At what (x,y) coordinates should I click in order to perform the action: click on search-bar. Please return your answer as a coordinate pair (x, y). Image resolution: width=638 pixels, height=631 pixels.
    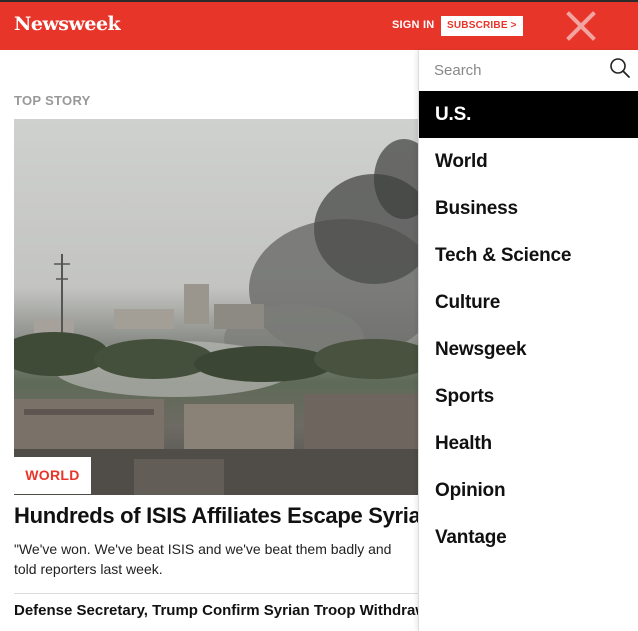
    Looking at the image, I should click on (528, 70).